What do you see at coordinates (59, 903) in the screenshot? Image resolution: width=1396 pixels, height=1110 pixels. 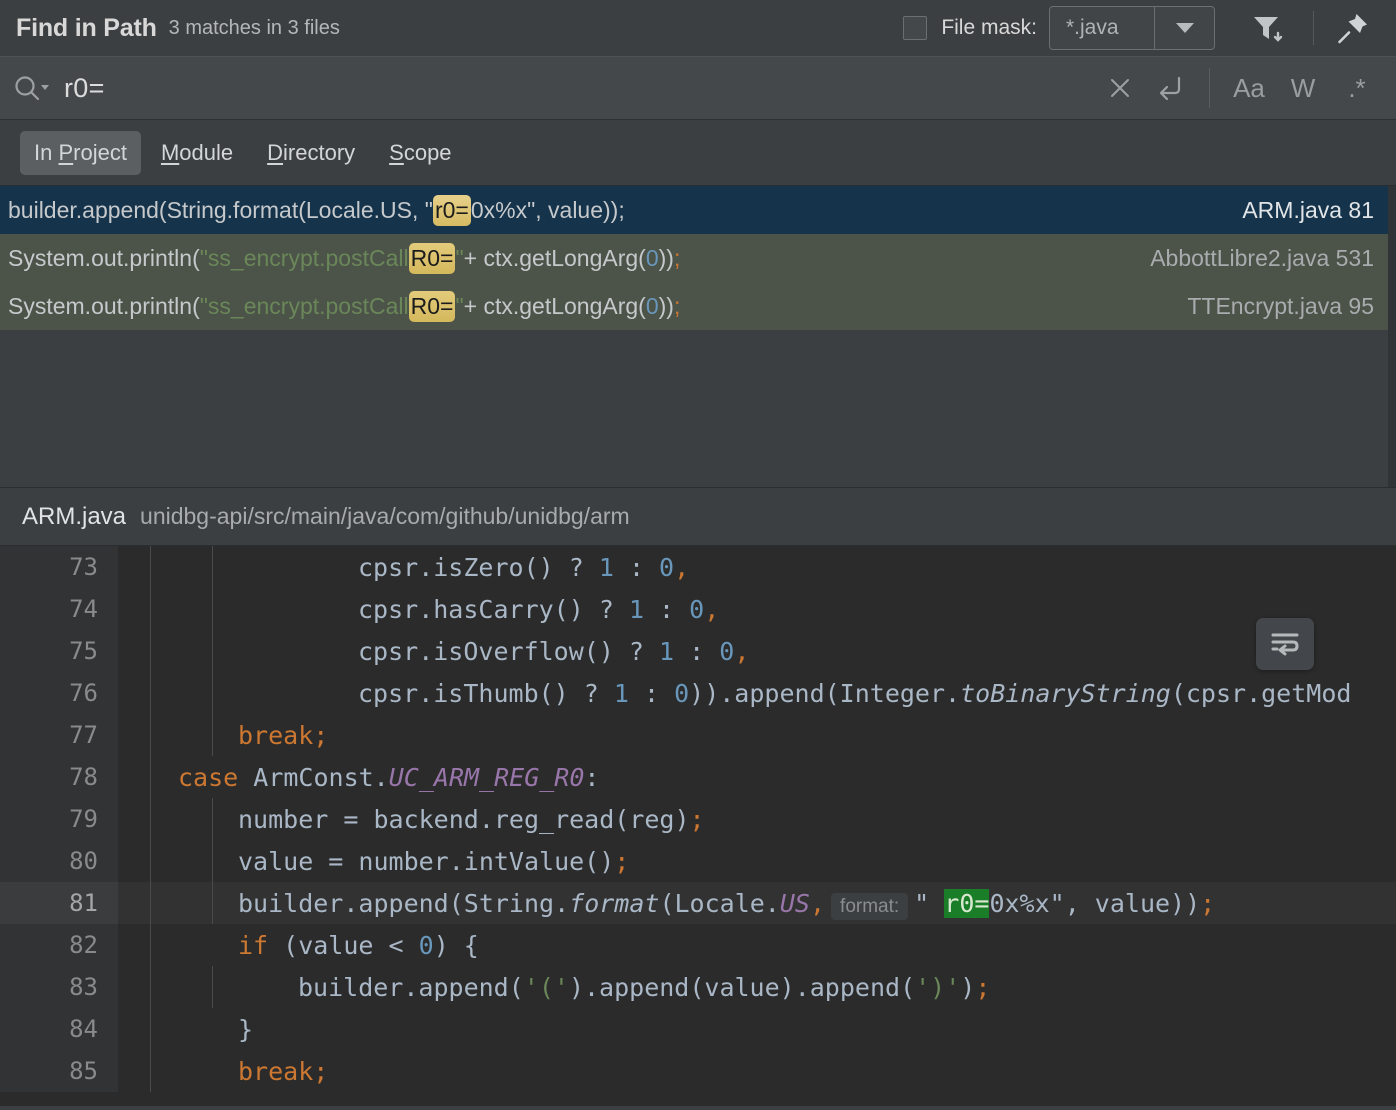 I see `line-number: 81` at bounding box center [59, 903].